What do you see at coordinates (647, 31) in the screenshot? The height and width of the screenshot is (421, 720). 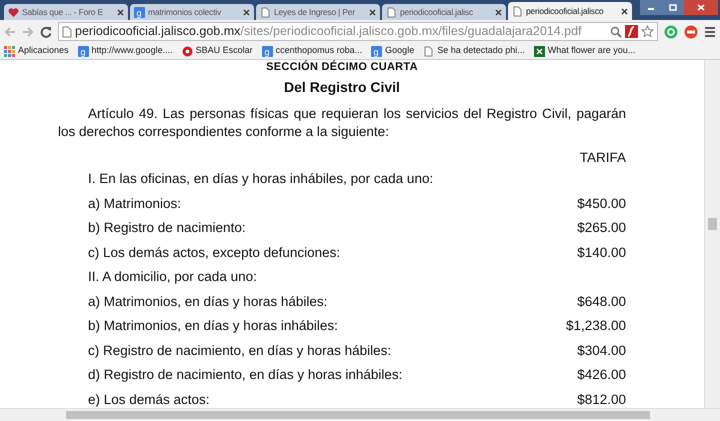 I see `star-icon` at bounding box center [647, 31].